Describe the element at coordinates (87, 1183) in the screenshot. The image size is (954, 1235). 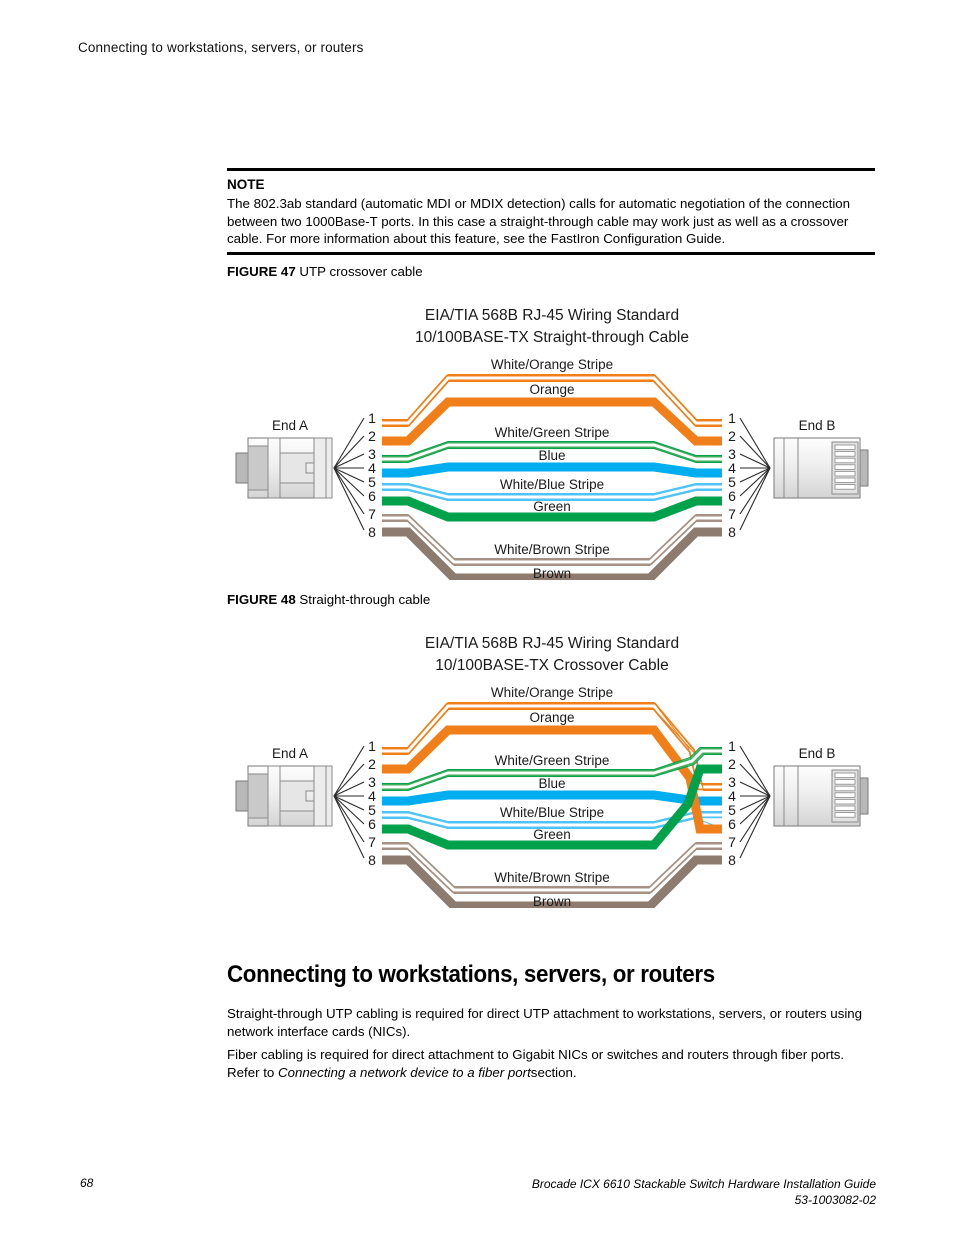
I see `footer-page-number: 68` at that location.